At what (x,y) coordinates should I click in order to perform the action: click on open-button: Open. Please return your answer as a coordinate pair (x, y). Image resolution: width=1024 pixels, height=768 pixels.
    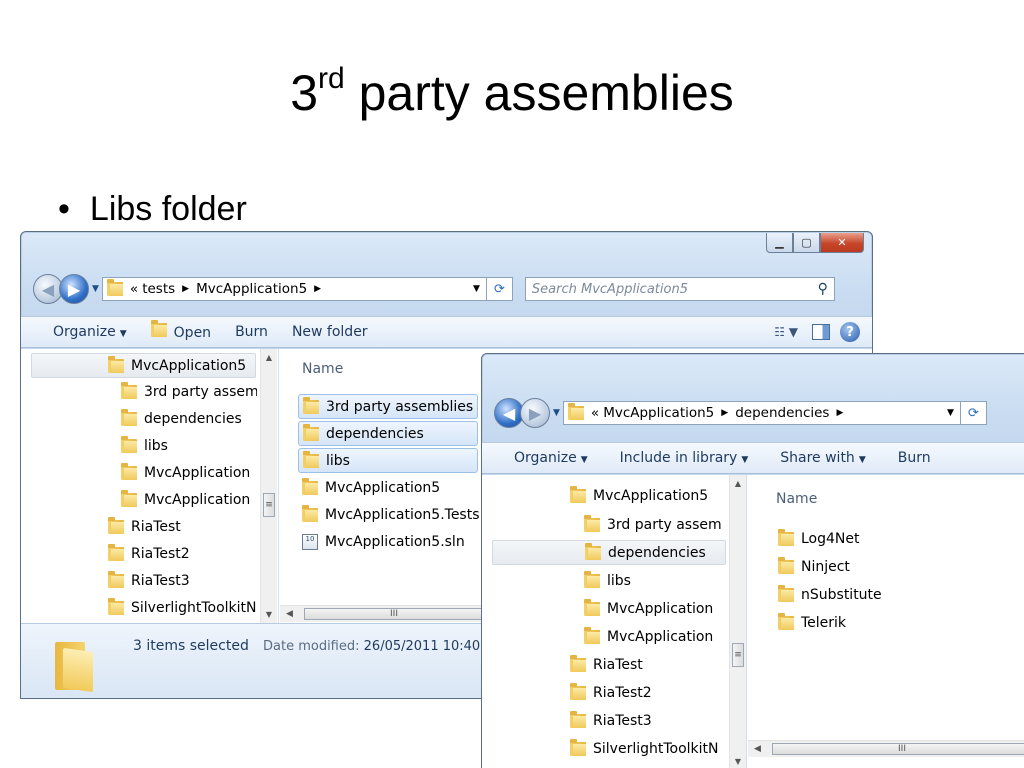
    Looking at the image, I should click on (181, 330).